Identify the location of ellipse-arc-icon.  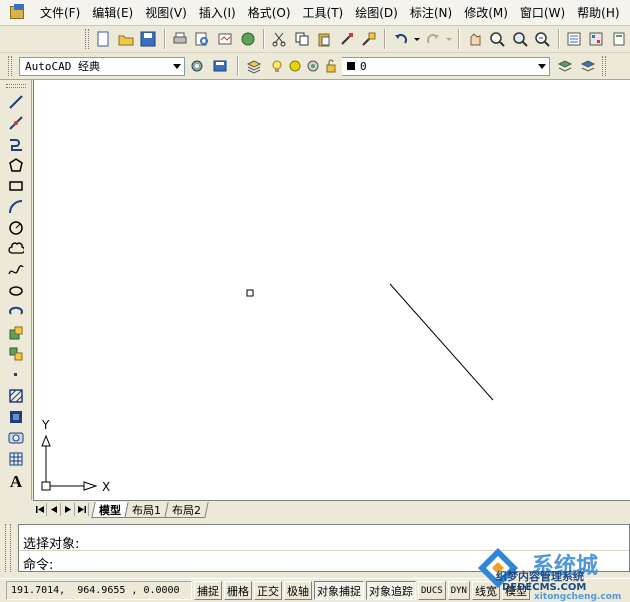
(16, 312).